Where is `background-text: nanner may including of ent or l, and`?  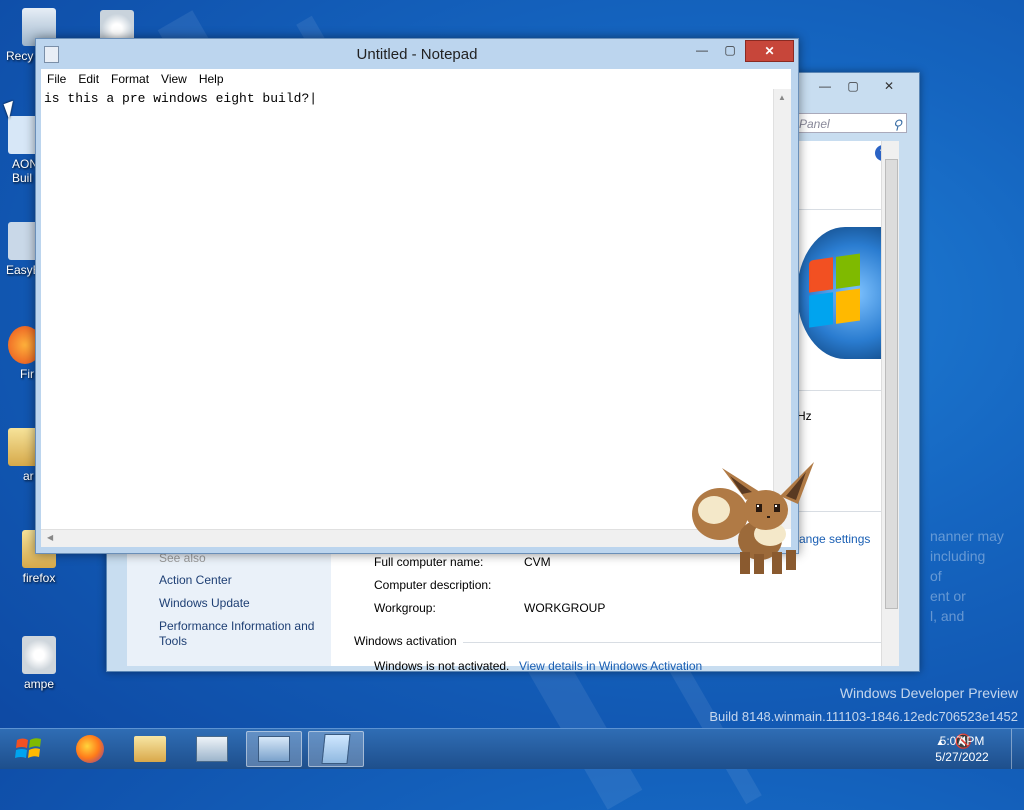 background-text: nanner may including of ent or l, and is located at coordinates (967, 576).